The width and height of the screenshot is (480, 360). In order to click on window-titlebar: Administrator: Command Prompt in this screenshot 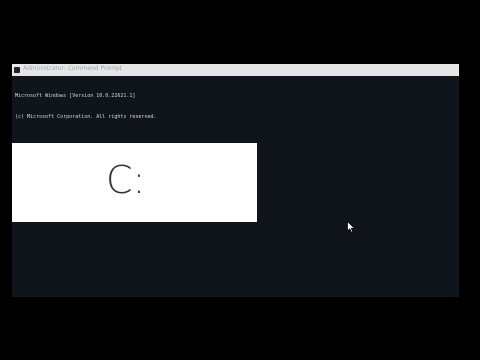, I will do `click(235, 70)`.